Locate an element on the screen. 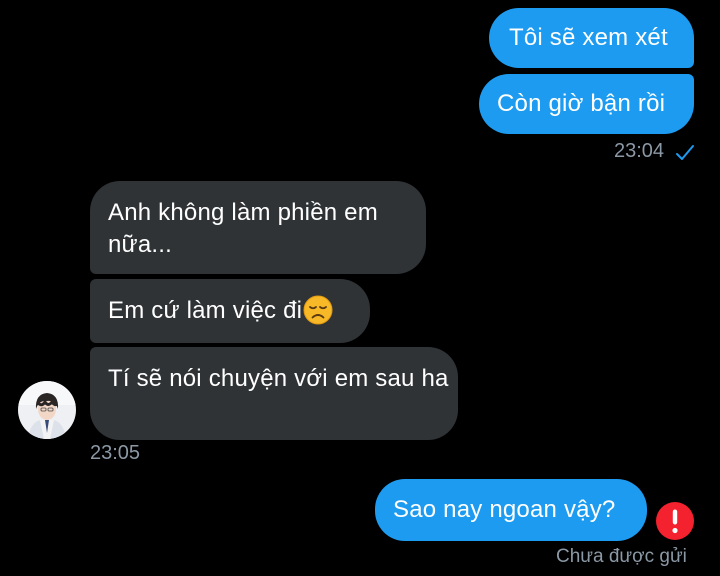  outgoing-message: Tôi sẽ xem xét is located at coordinates (591, 38).